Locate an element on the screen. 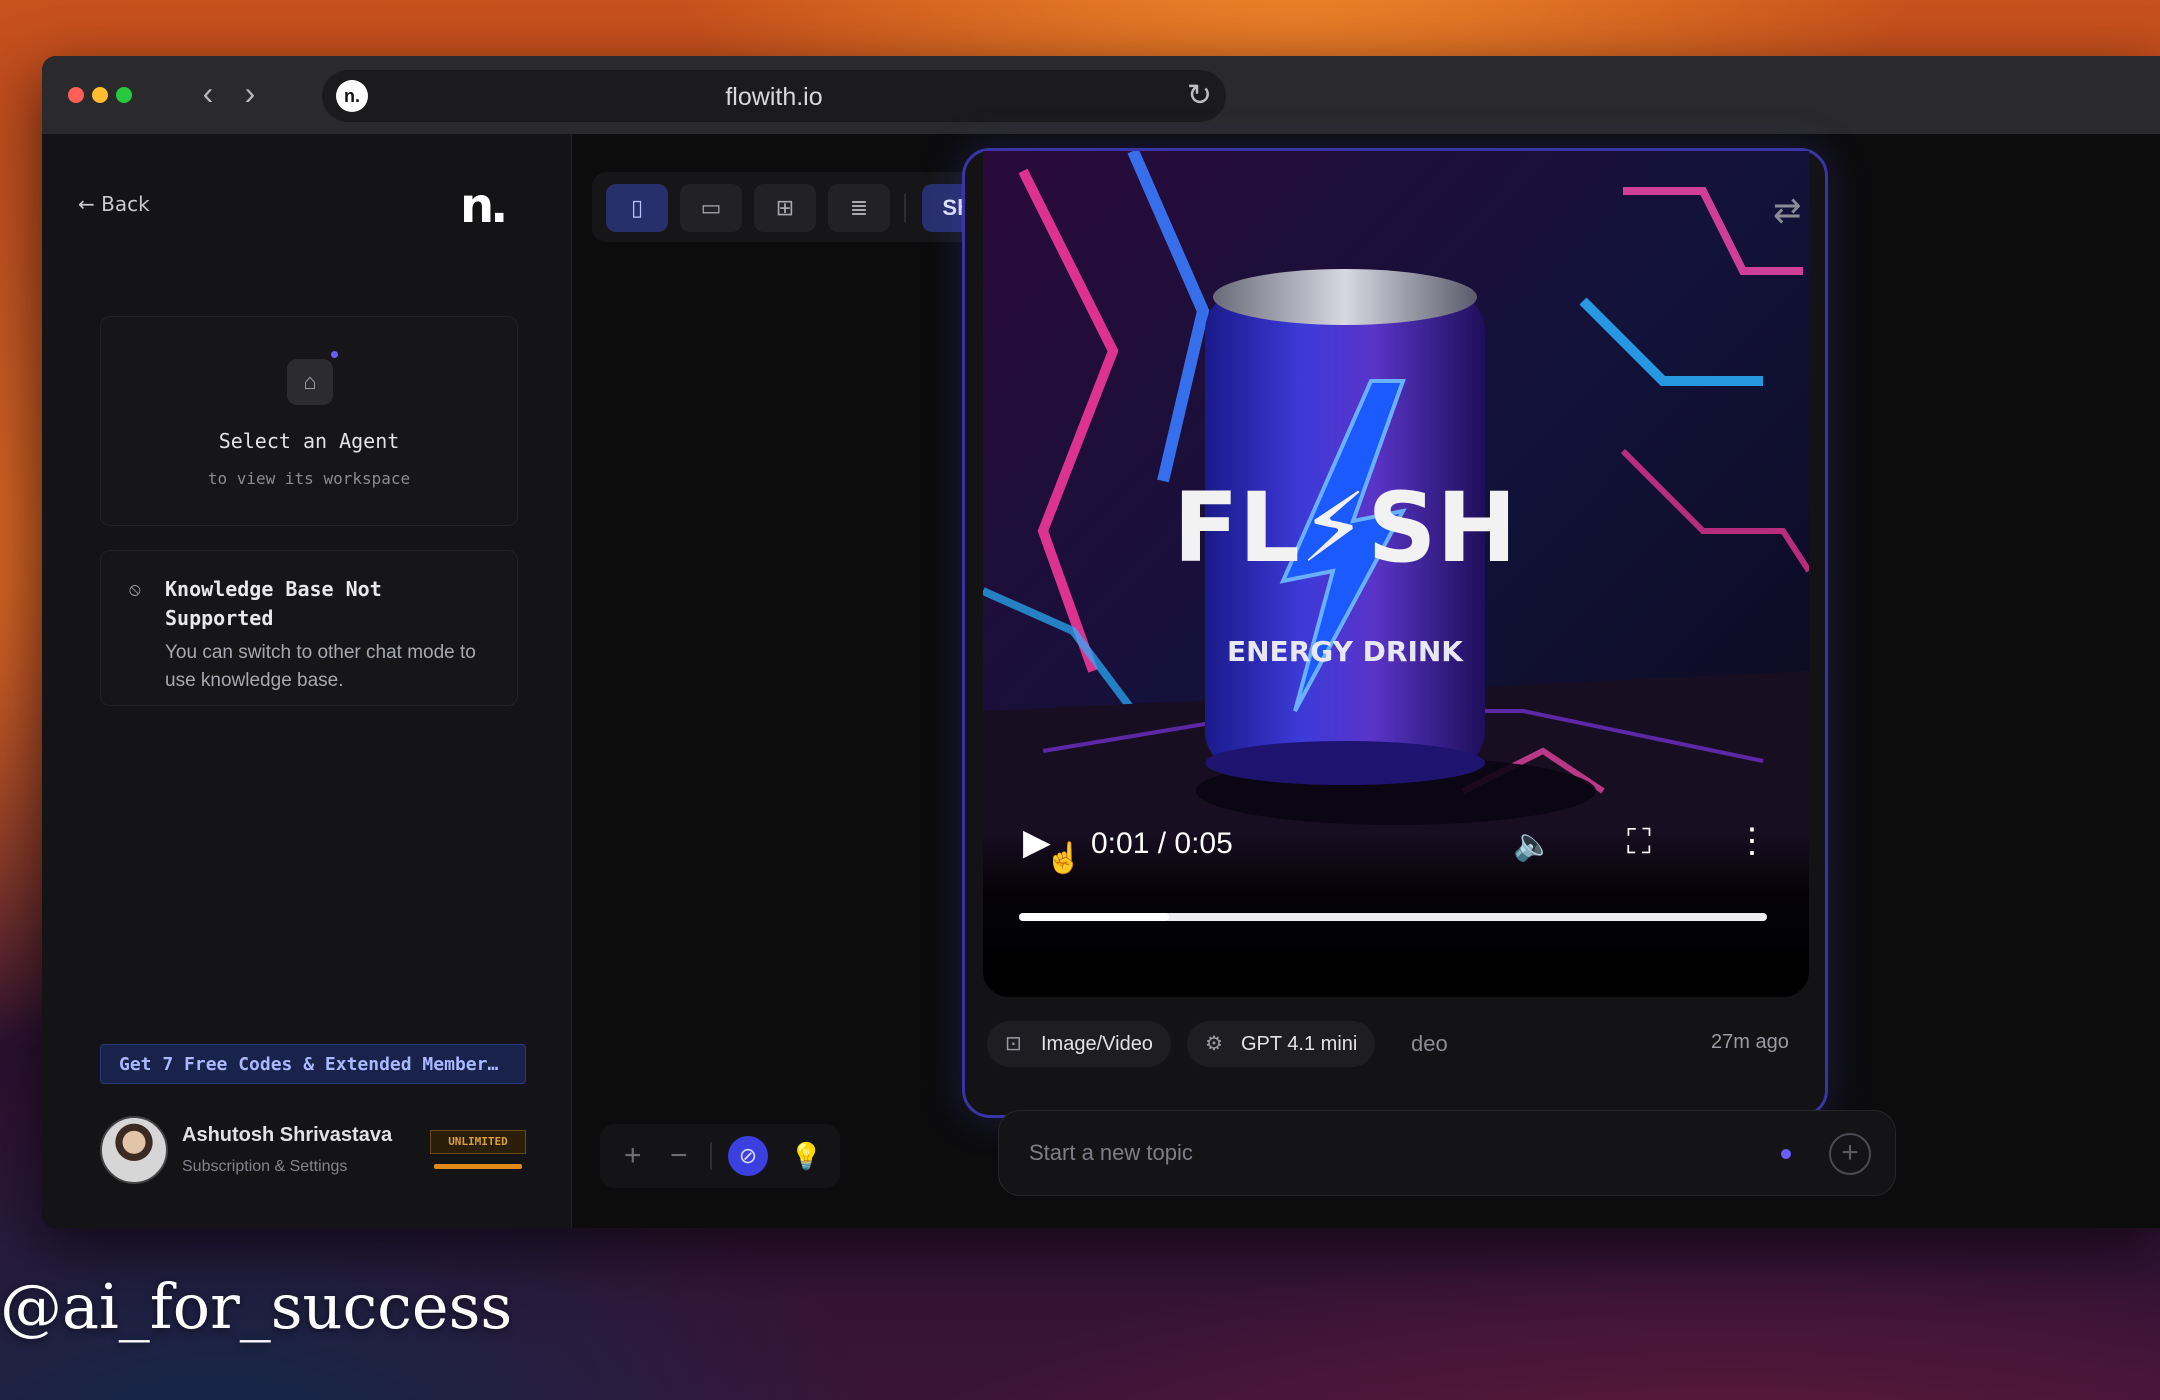  chip-overflow-text: deo is located at coordinates (1429, 1043).